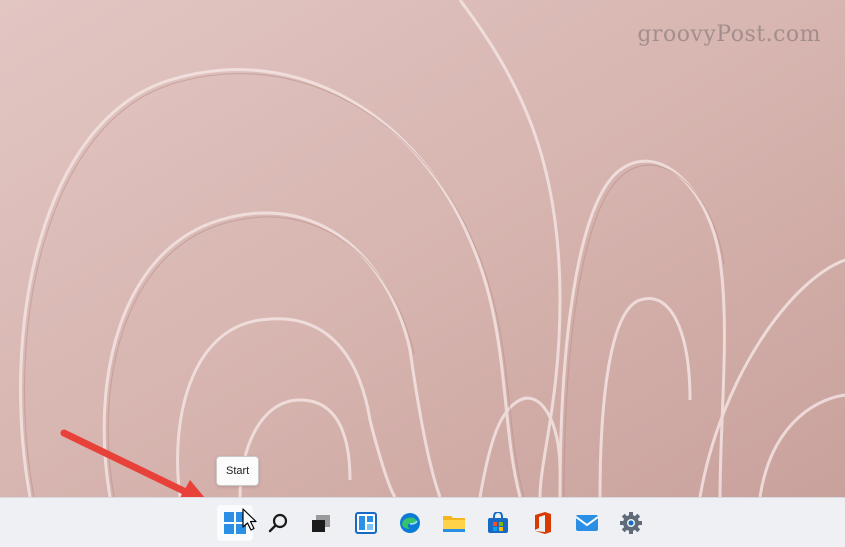 The width and height of the screenshot is (845, 547). I want to click on task-view-icon, so click(321, 523).